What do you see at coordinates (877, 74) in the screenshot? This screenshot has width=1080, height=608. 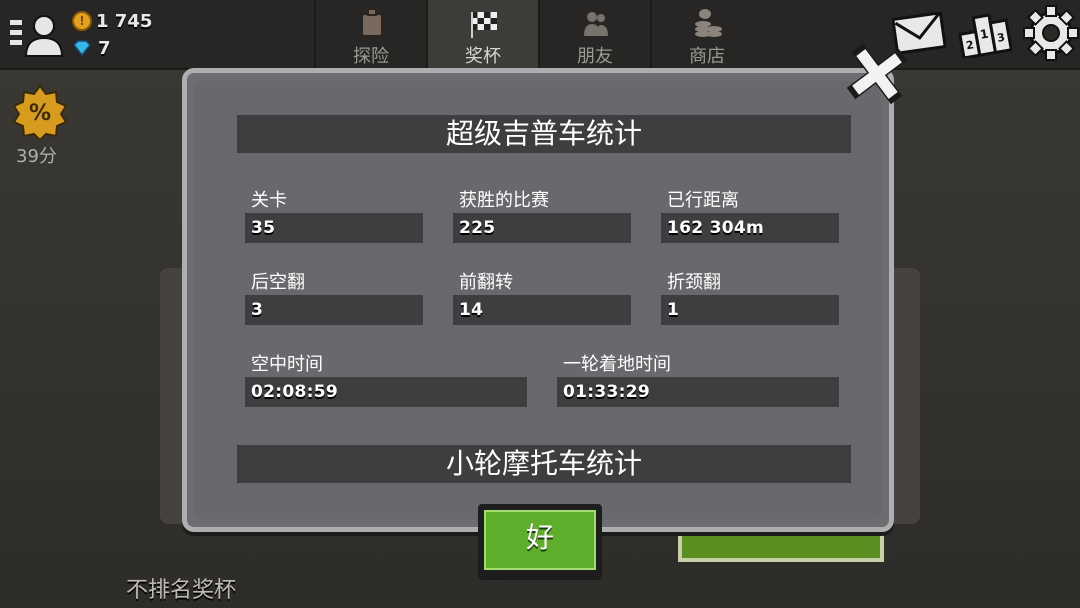 I see `close-icon` at bounding box center [877, 74].